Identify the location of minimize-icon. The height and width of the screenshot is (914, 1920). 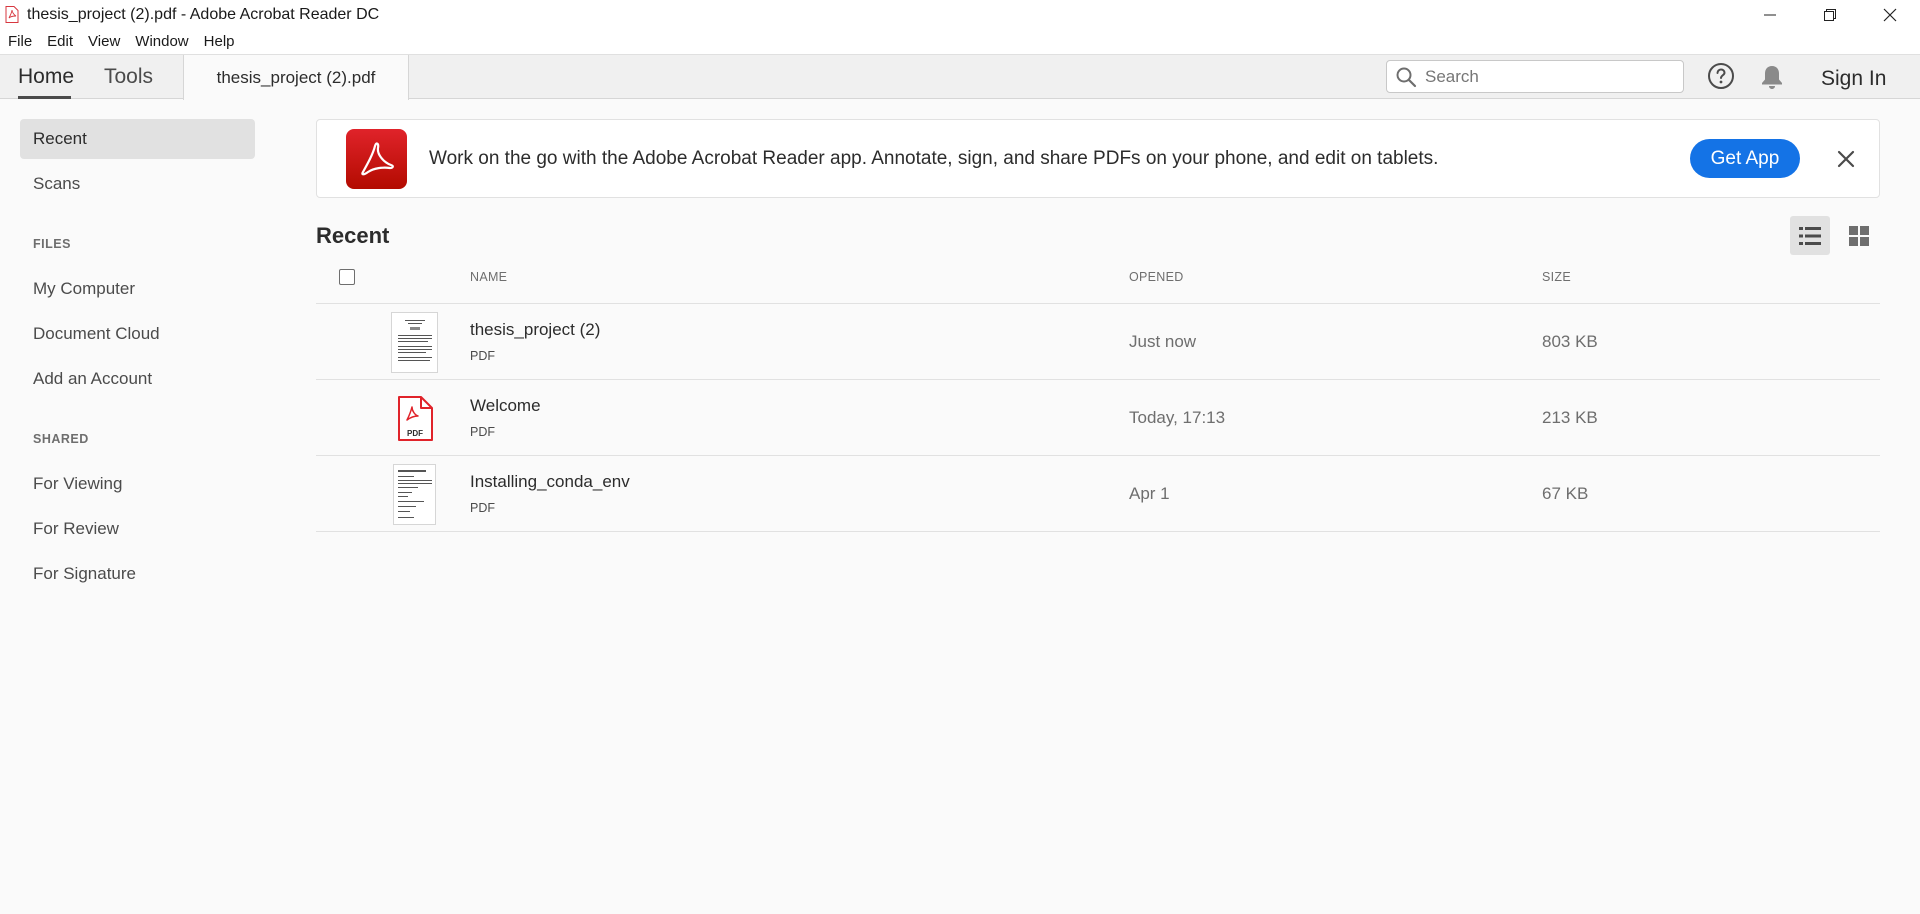
(1770, 14).